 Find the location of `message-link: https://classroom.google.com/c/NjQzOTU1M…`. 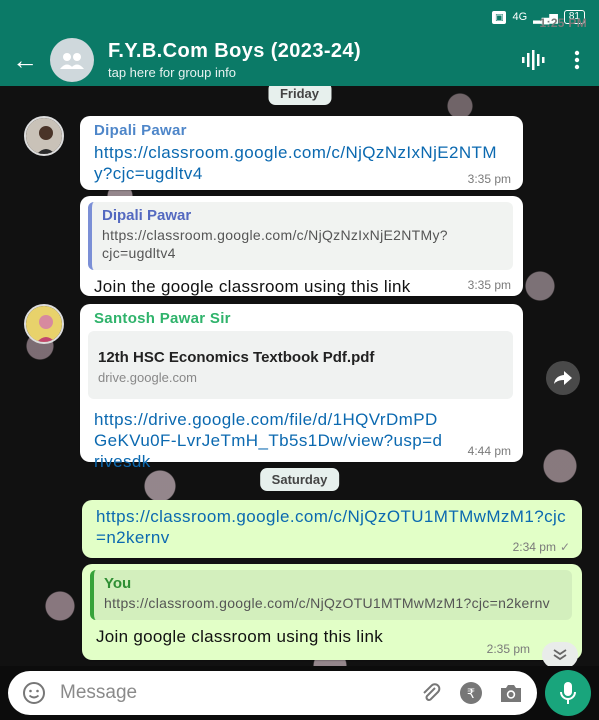

message-link: https://classroom.google.com/c/NjQzOTU1M… is located at coordinates (334, 527).